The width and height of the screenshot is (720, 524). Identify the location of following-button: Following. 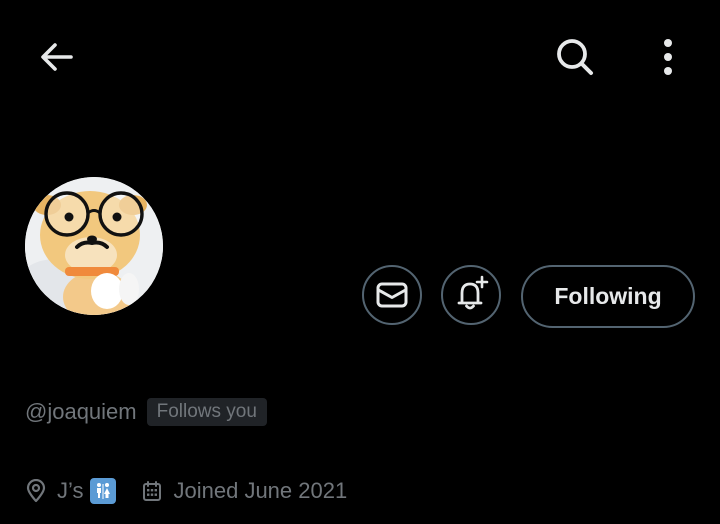
(608, 296).